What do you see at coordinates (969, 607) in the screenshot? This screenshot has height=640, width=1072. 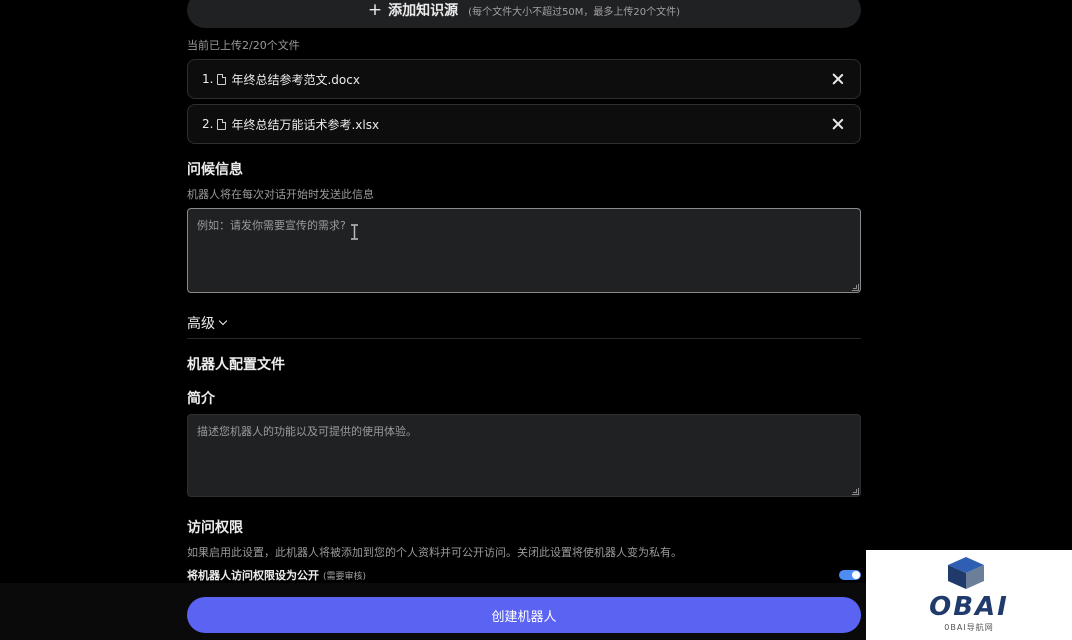 I see `watermark-brand: OBAI` at bounding box center [969, 607].